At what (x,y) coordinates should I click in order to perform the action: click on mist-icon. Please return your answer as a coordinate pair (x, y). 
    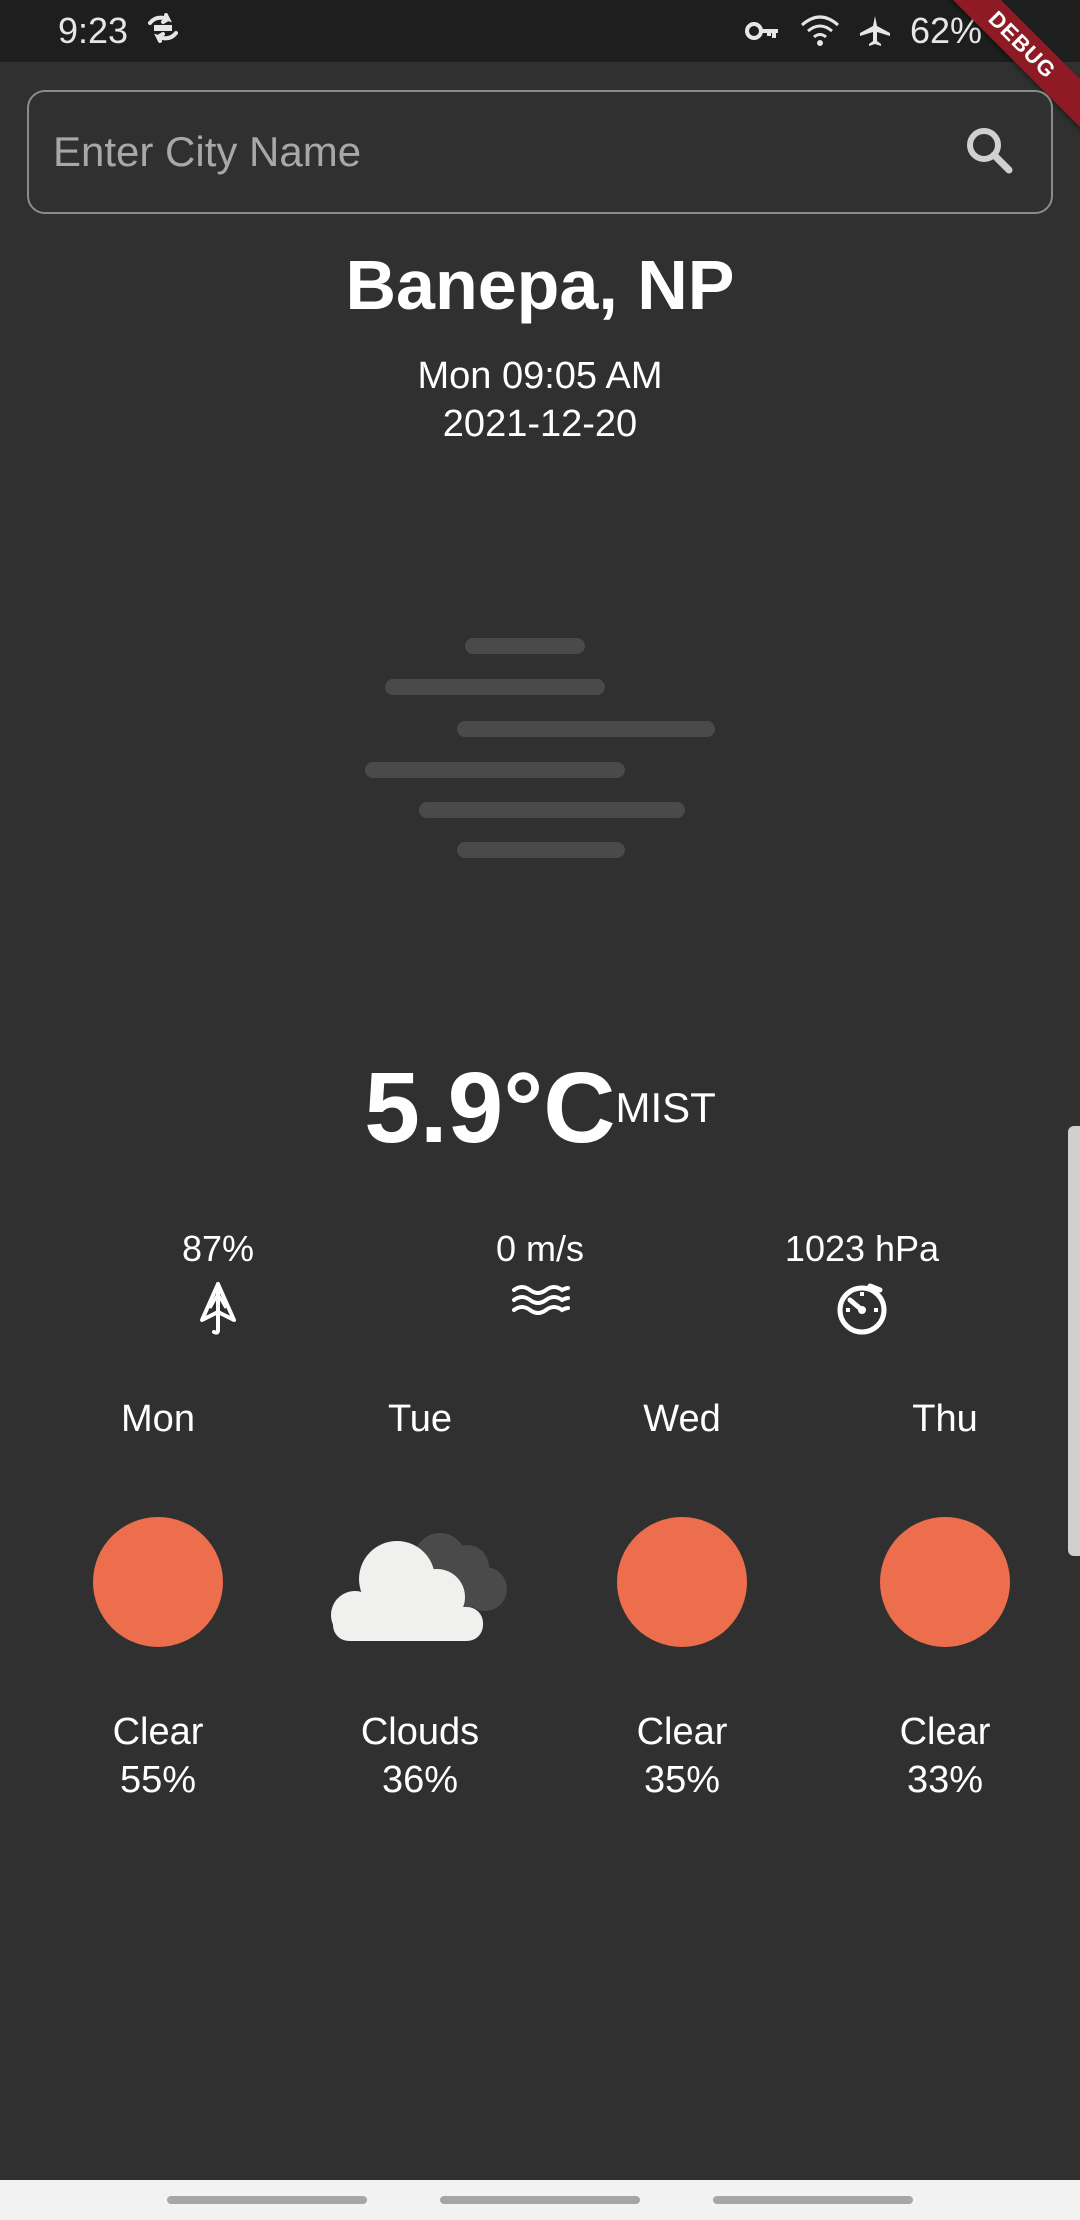
    Looking at the image, I should click on (540, 750).